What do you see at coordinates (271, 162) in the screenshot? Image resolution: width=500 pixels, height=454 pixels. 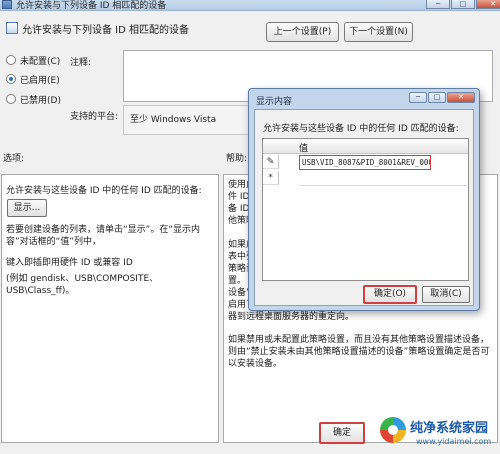 I see `pencil-icon: ✎` at bounding box center [271, 162].